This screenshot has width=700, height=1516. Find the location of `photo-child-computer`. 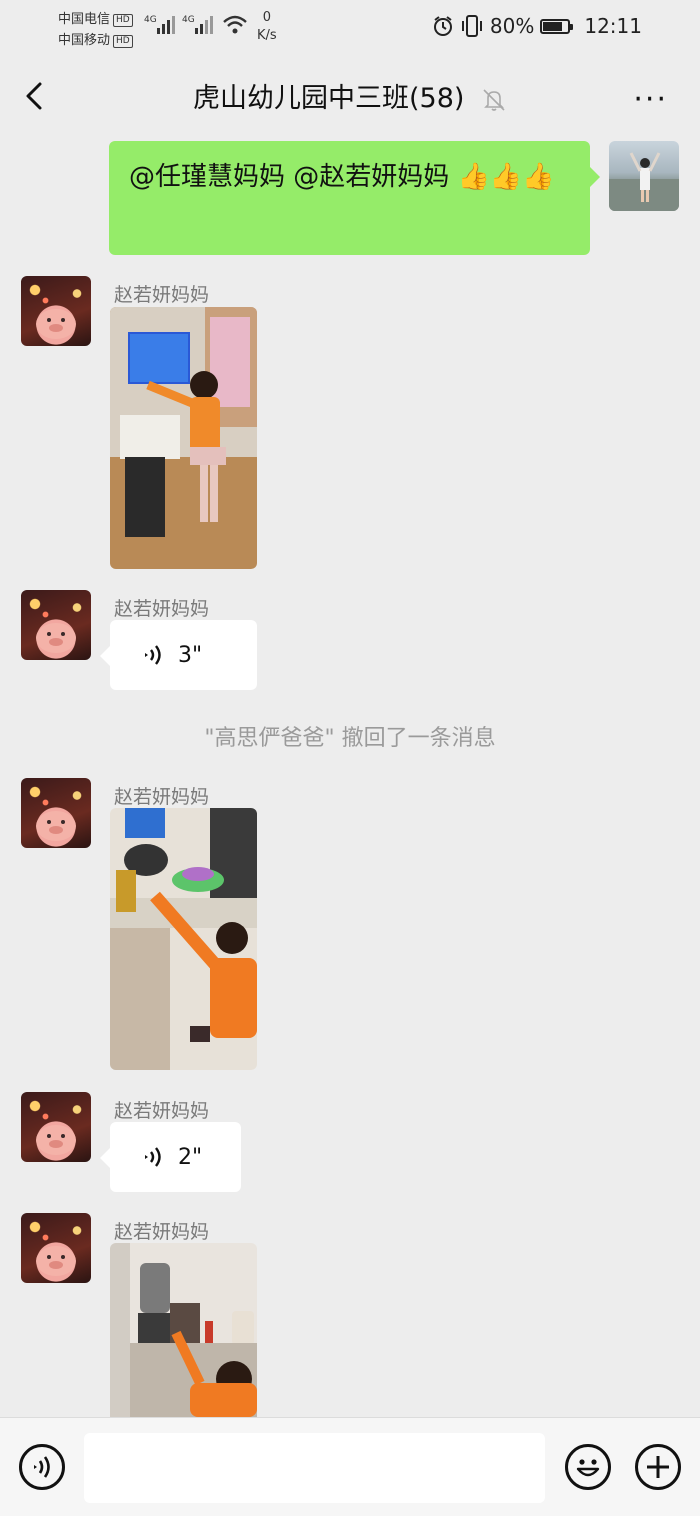

photo-child-computer is located at coordinates (183, 438).